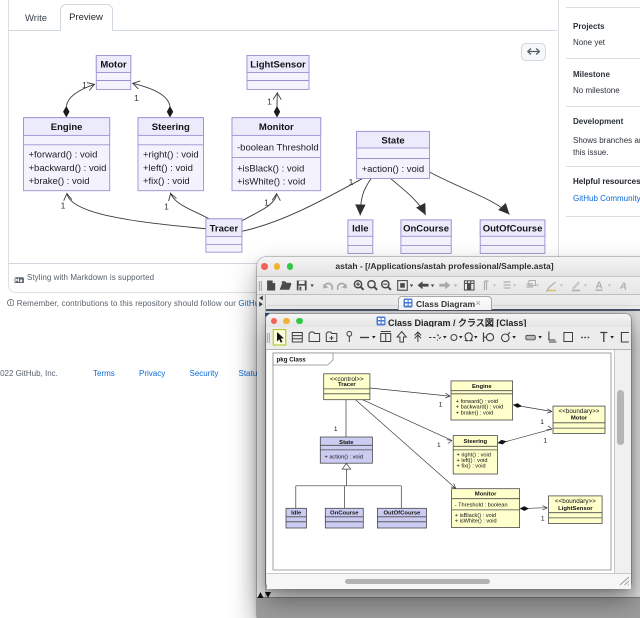 The width and height of the screenshot is (640, 618). Describe the element at coordinates (480, 505) in the screenshot. I see `svg-text: - Threshold : boolean` at that location.